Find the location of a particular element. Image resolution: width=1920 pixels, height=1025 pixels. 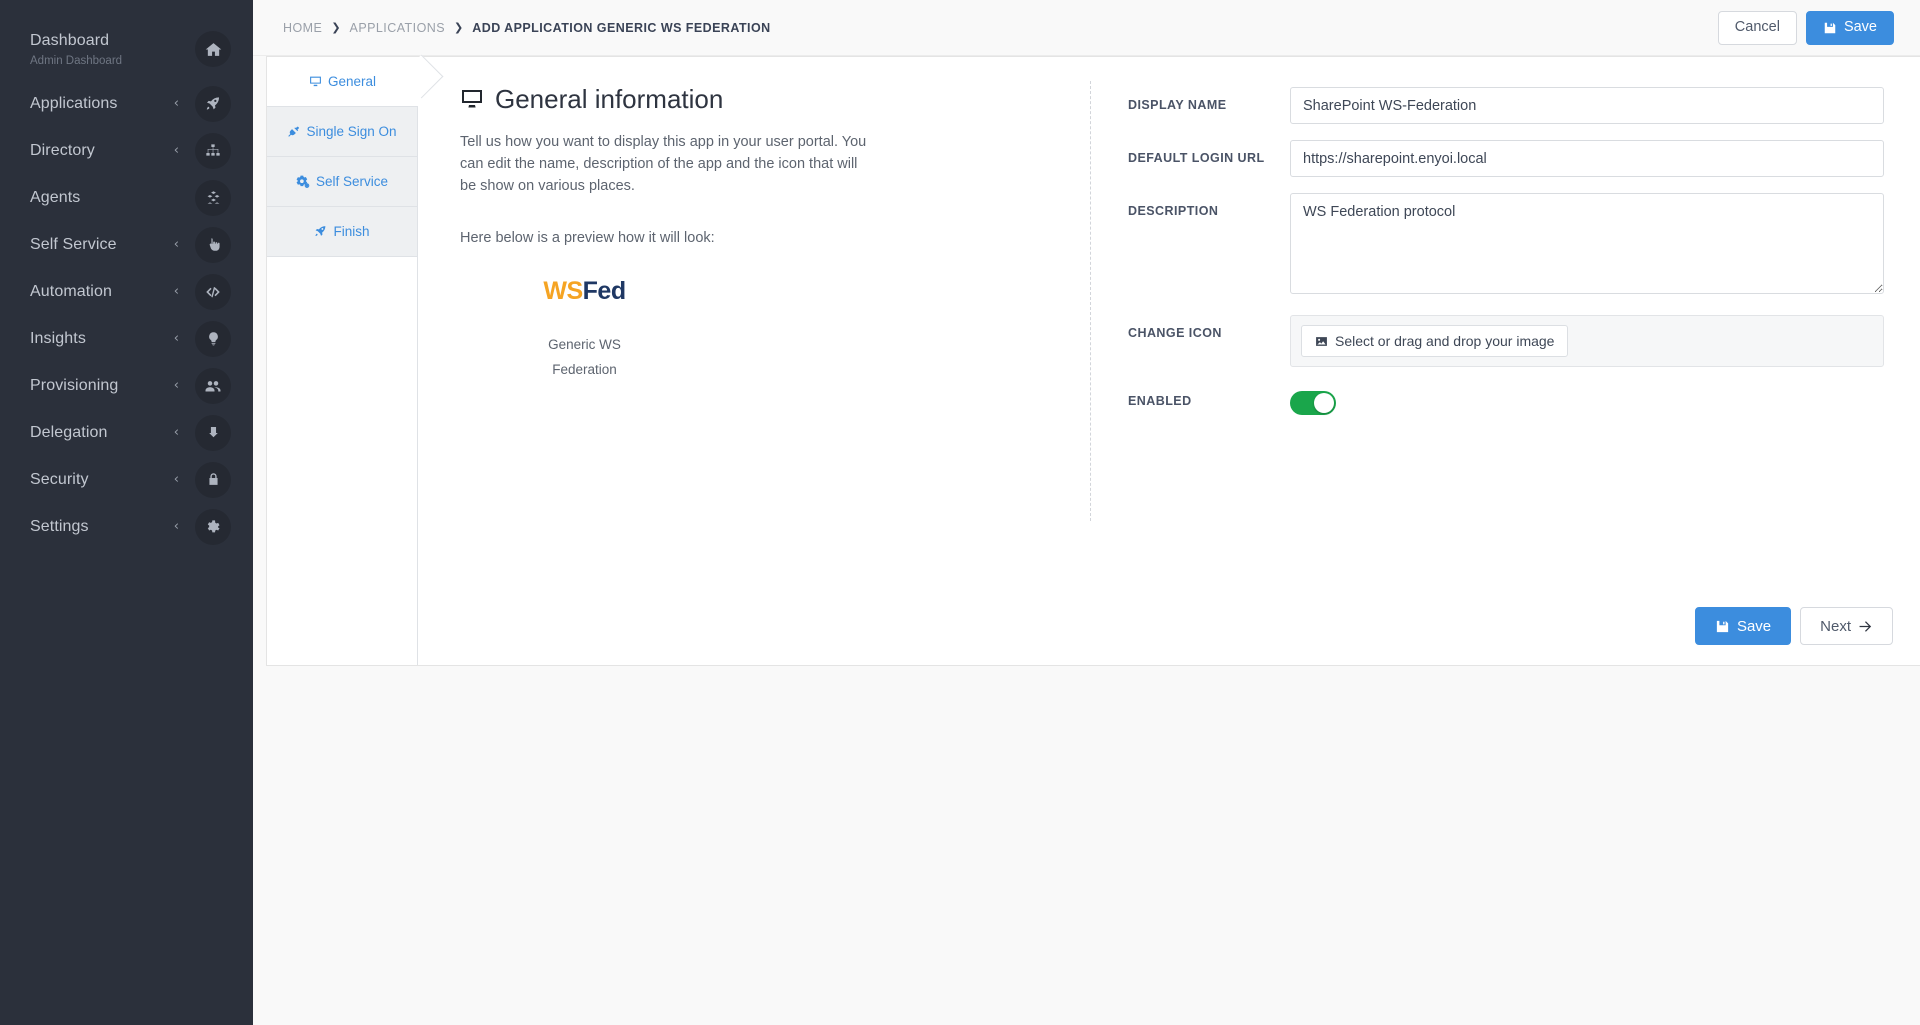

wizard-tabs-filler is located at coordinates (342, 461).